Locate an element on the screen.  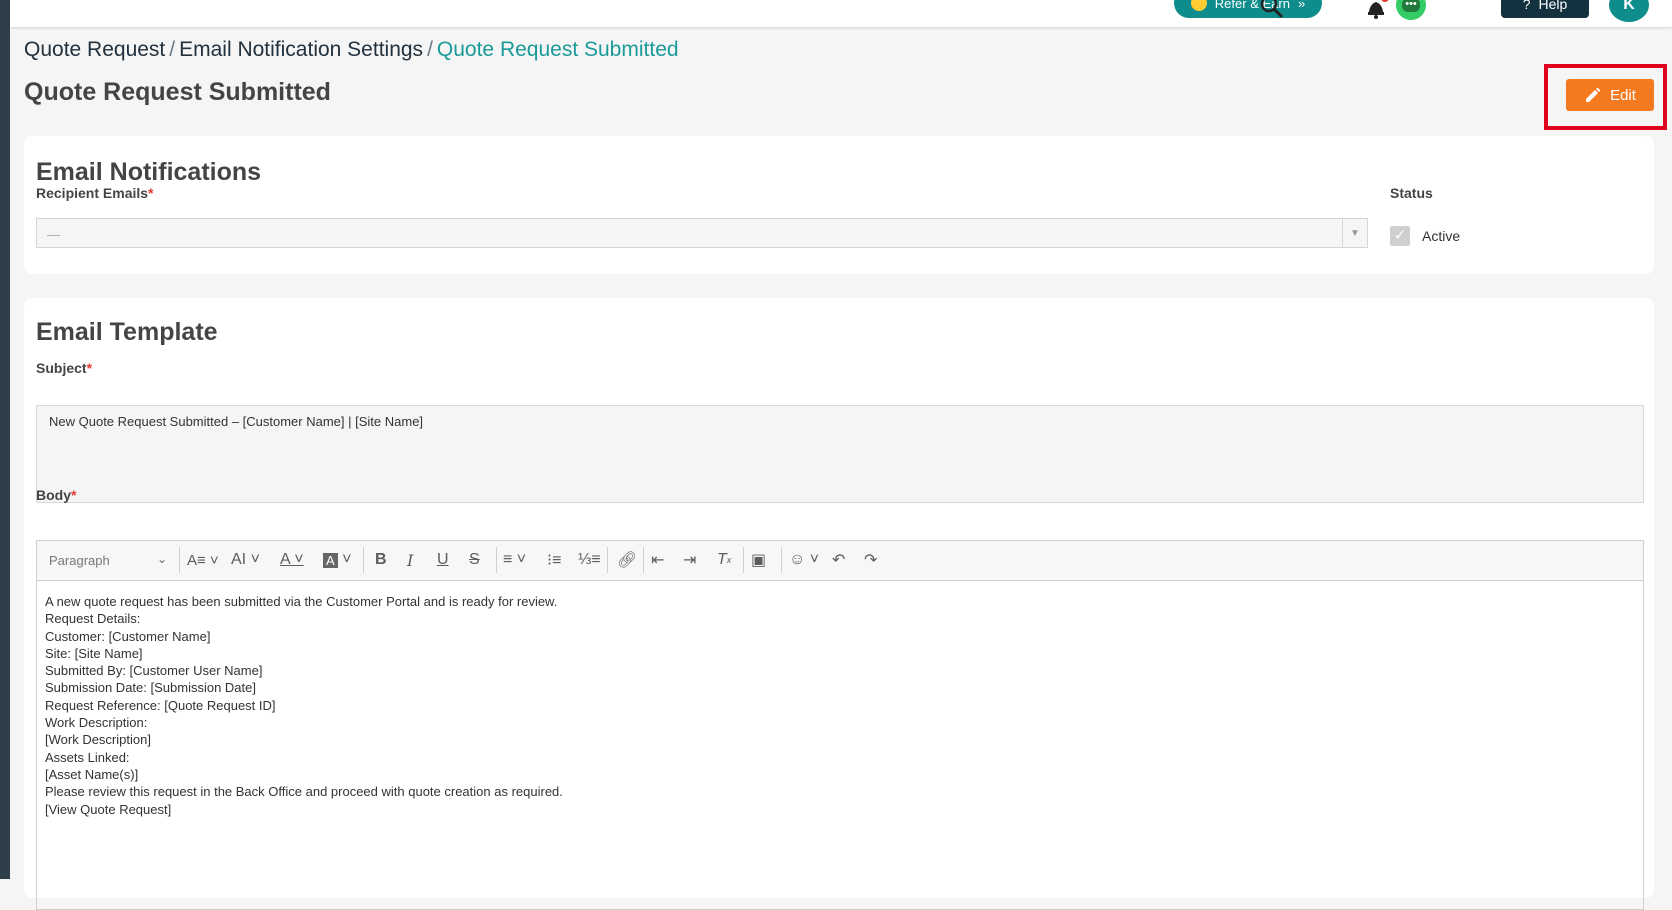
refer-icon is located at coordinates (1198, 5).